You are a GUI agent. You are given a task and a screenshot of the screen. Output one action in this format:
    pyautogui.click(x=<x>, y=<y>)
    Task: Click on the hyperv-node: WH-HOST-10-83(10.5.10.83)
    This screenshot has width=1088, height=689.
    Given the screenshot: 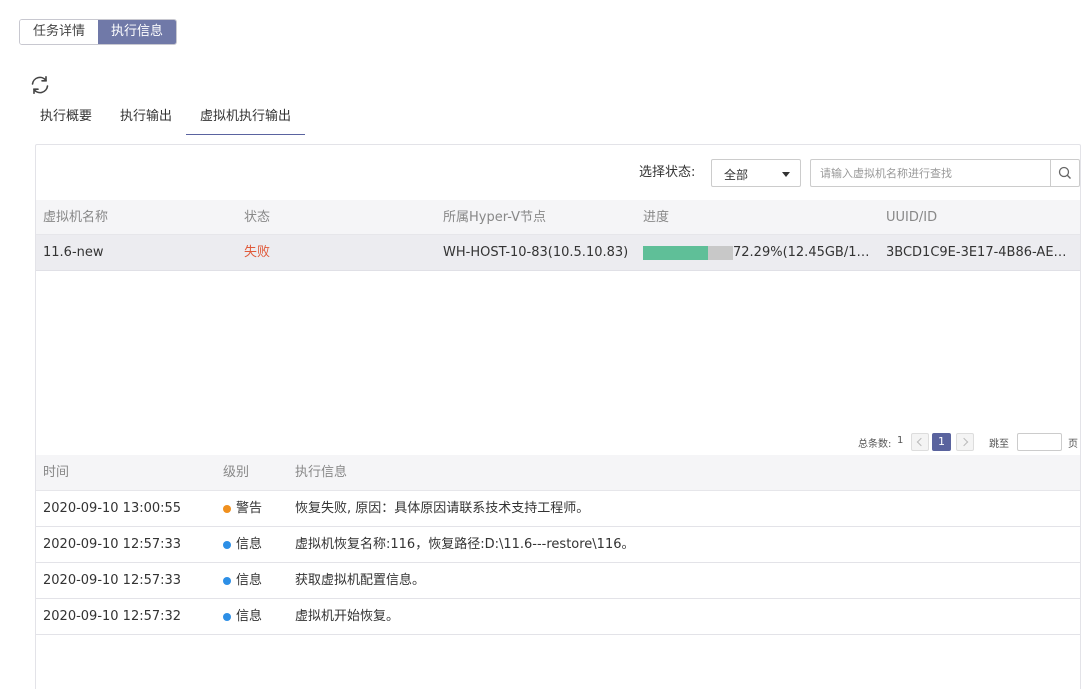 What is the action you would take?
    pyautogui.click(x=536, y=252)
    